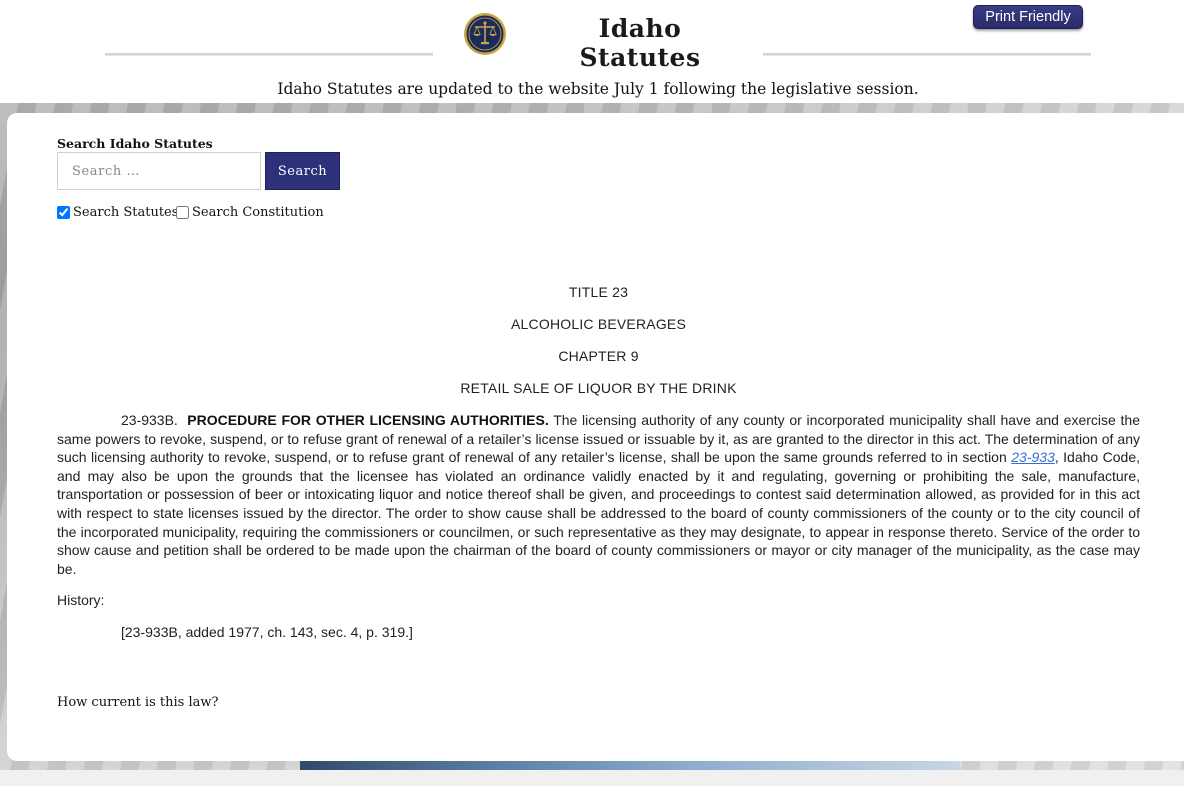  I want to click on title-name: ALCOHOLIC BEVERAGES, so click(598, 324).